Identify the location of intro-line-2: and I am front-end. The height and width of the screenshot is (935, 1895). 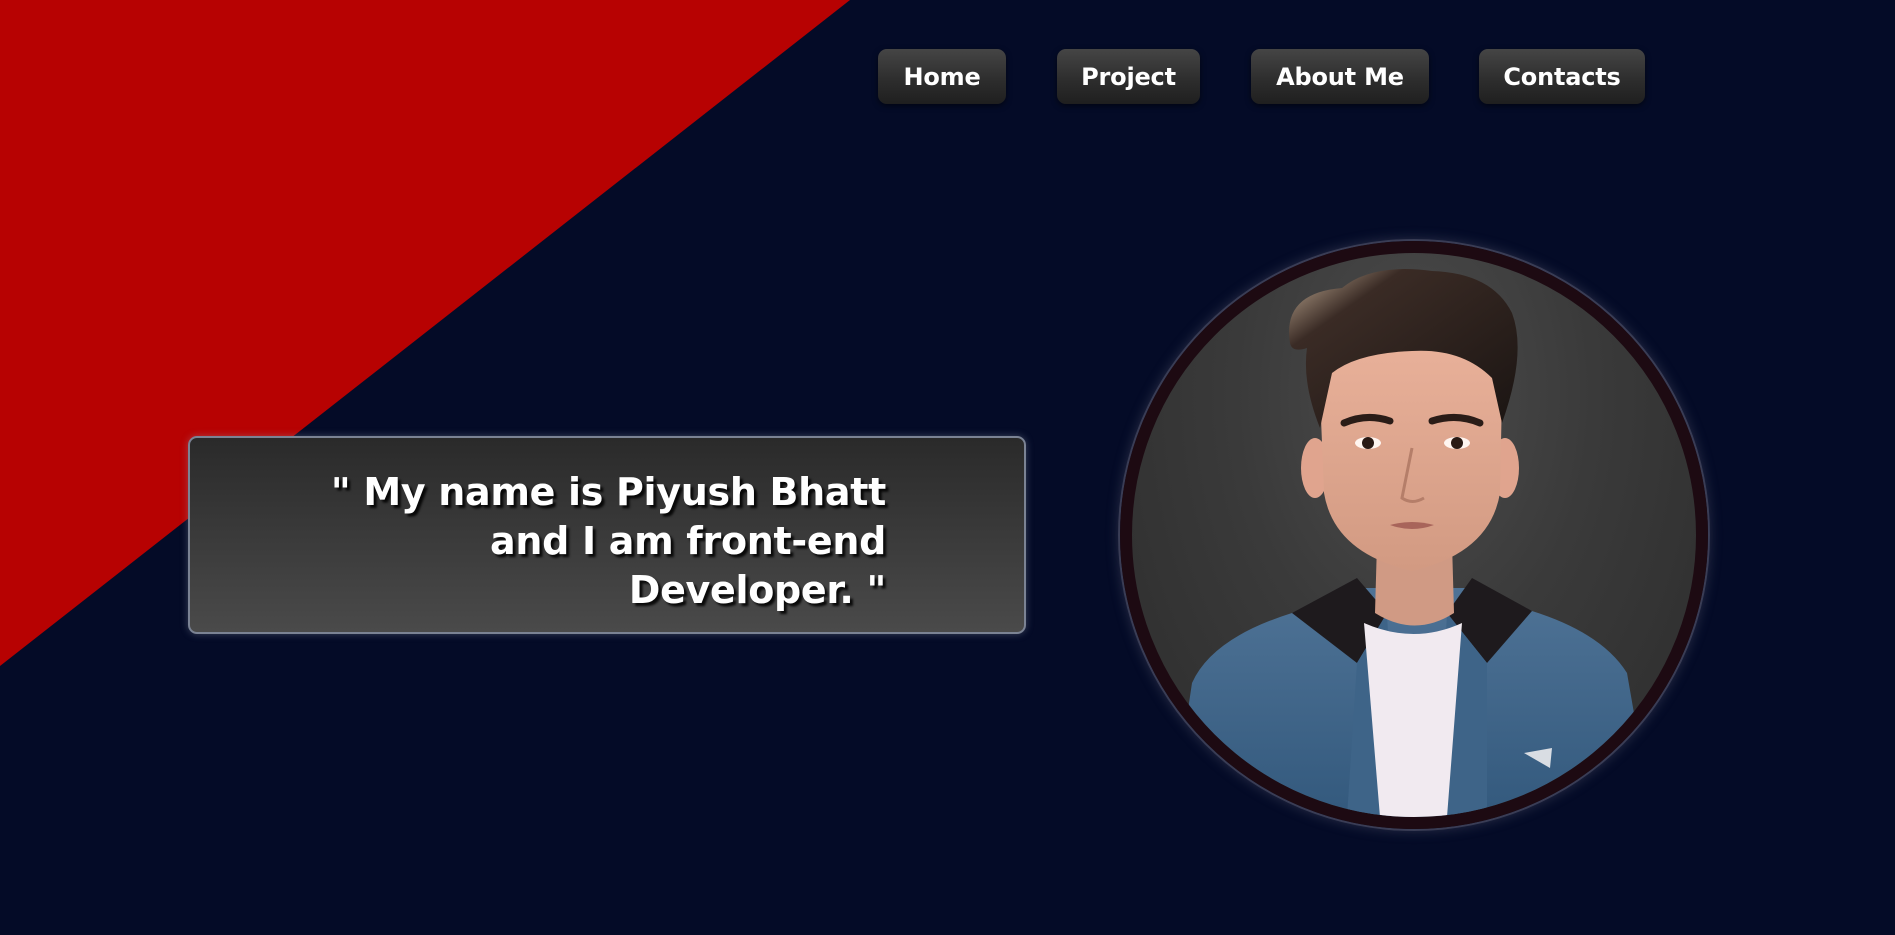
(688, 541).